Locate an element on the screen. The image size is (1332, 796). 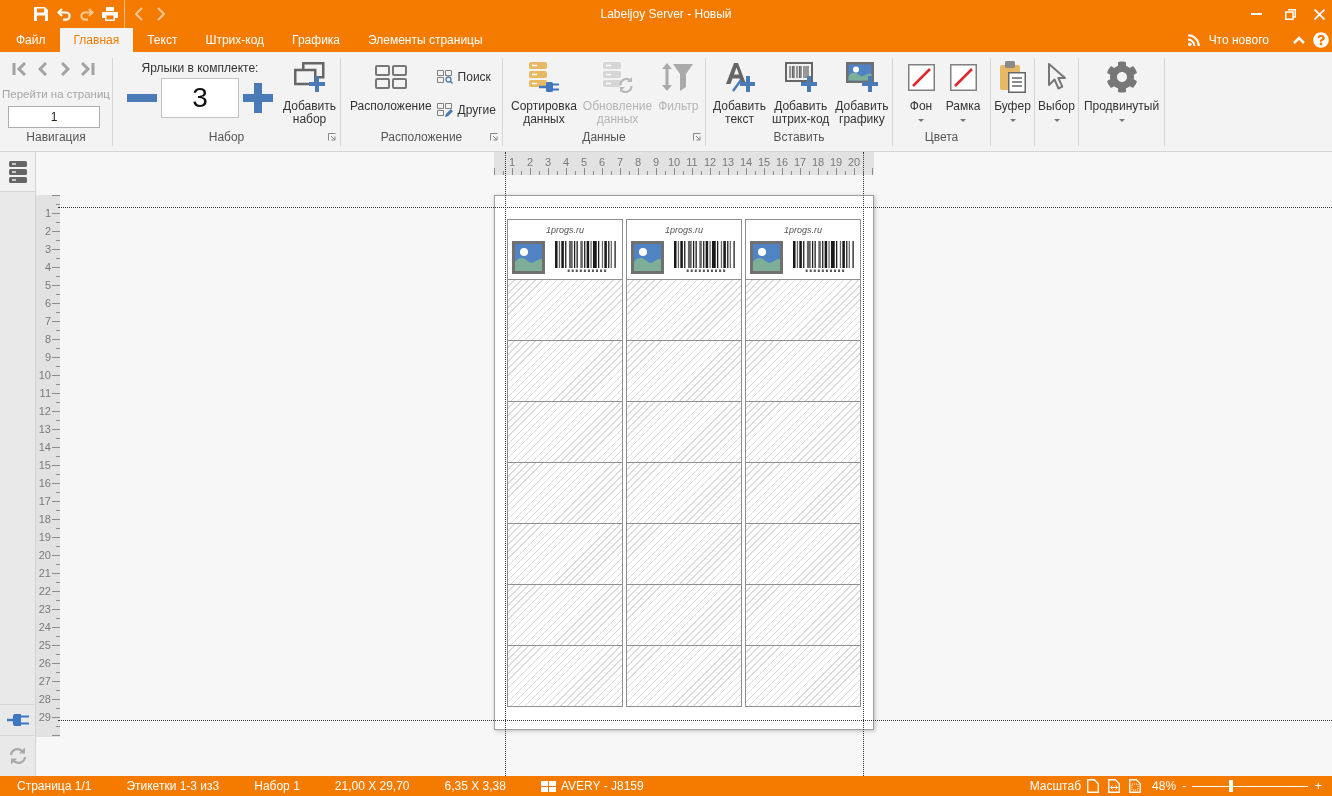
sort-data-button: Сортировка данных is located at coordinates (544, 93).